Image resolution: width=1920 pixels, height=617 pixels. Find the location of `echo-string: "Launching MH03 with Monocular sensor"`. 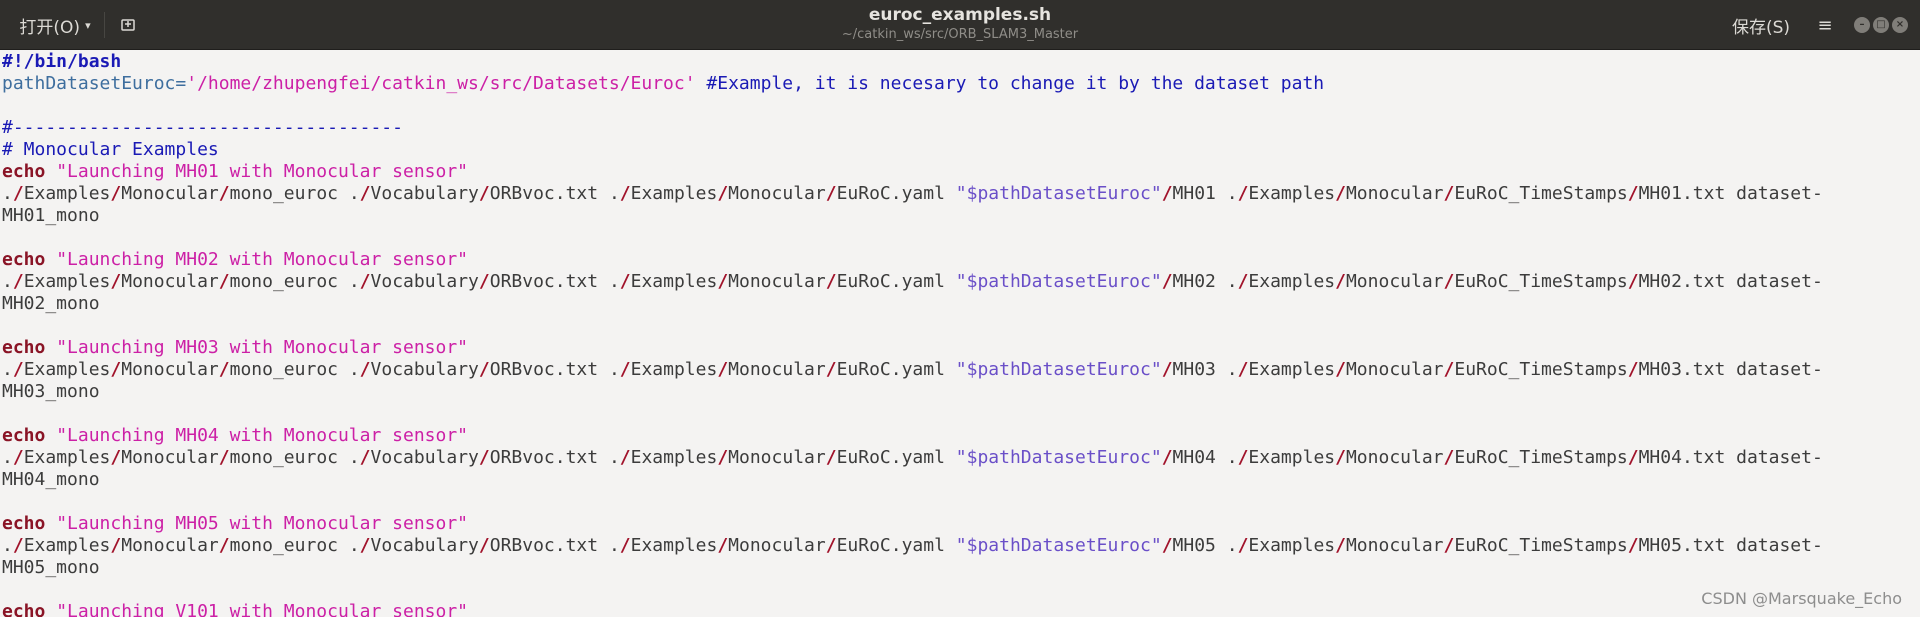

echo-string: "Launching MH03 with Monocular sensor" is located at coordinates (262, 347).